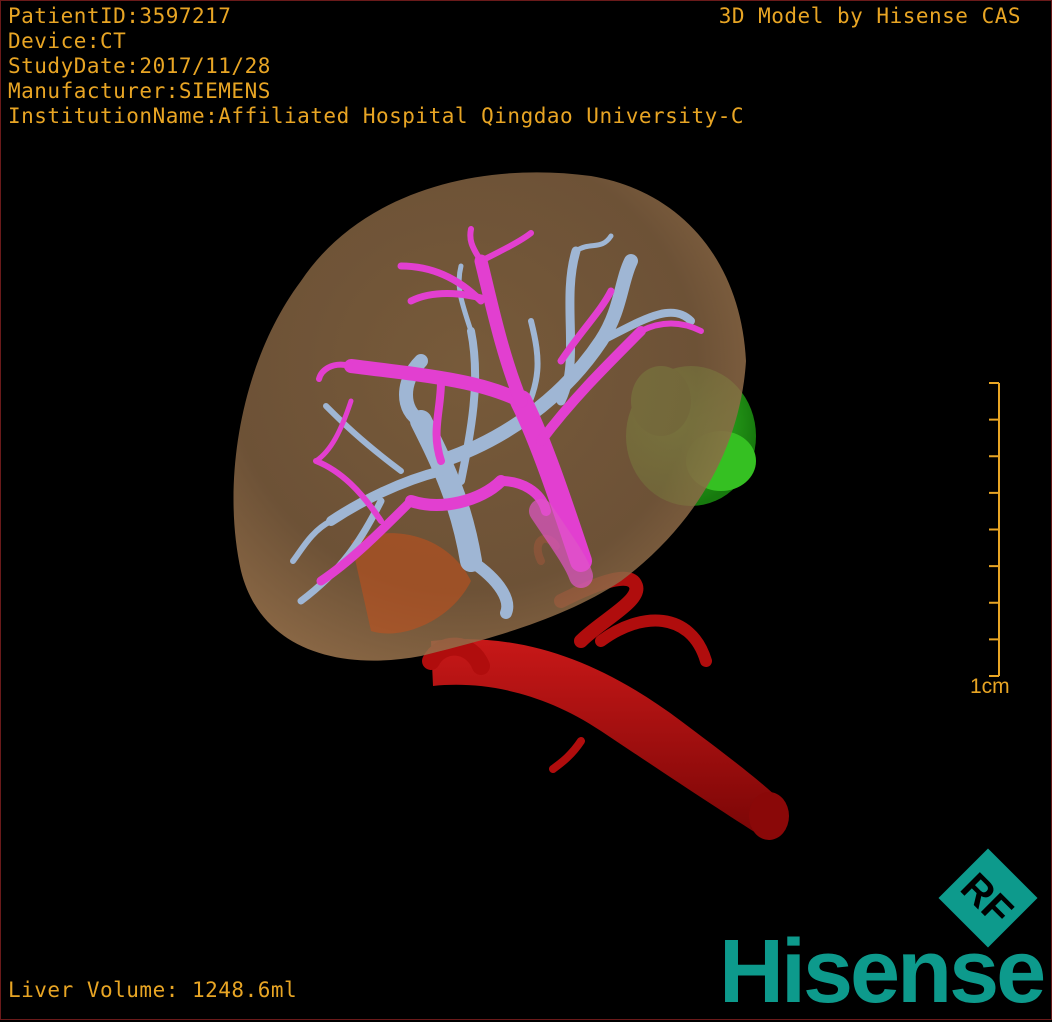 The image size is (1052, 1022). Describe the element at coordinates (139, 66) in the screenshot. I see `study-date: StudyDate:2017/11/28` at that location.